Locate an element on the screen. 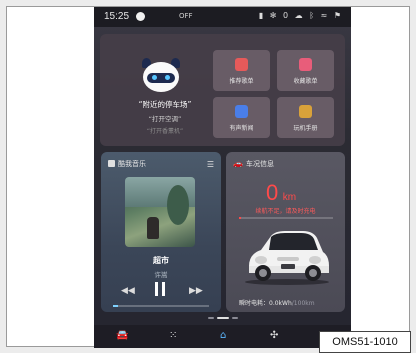  page-dot-active is located at coordinates (223, 318).